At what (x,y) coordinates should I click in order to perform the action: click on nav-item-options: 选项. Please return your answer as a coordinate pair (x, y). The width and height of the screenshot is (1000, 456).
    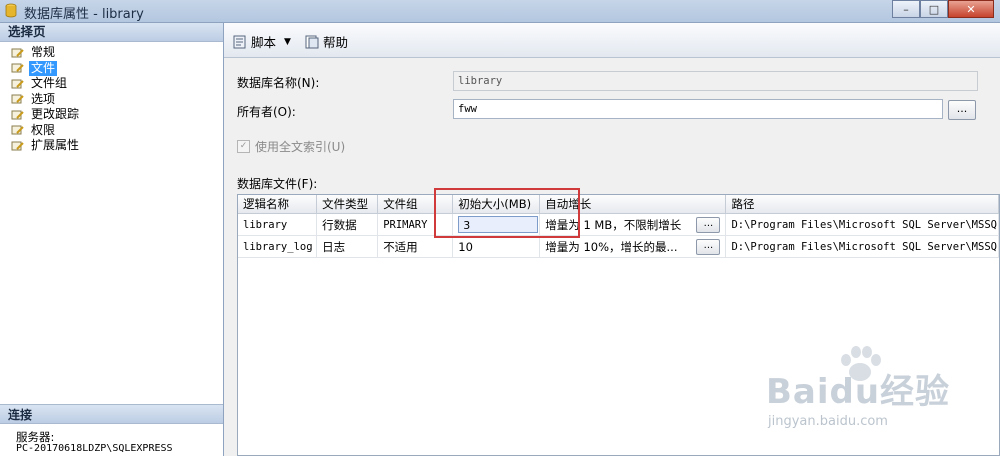
    Looking at the image, I should click on (111, 100).